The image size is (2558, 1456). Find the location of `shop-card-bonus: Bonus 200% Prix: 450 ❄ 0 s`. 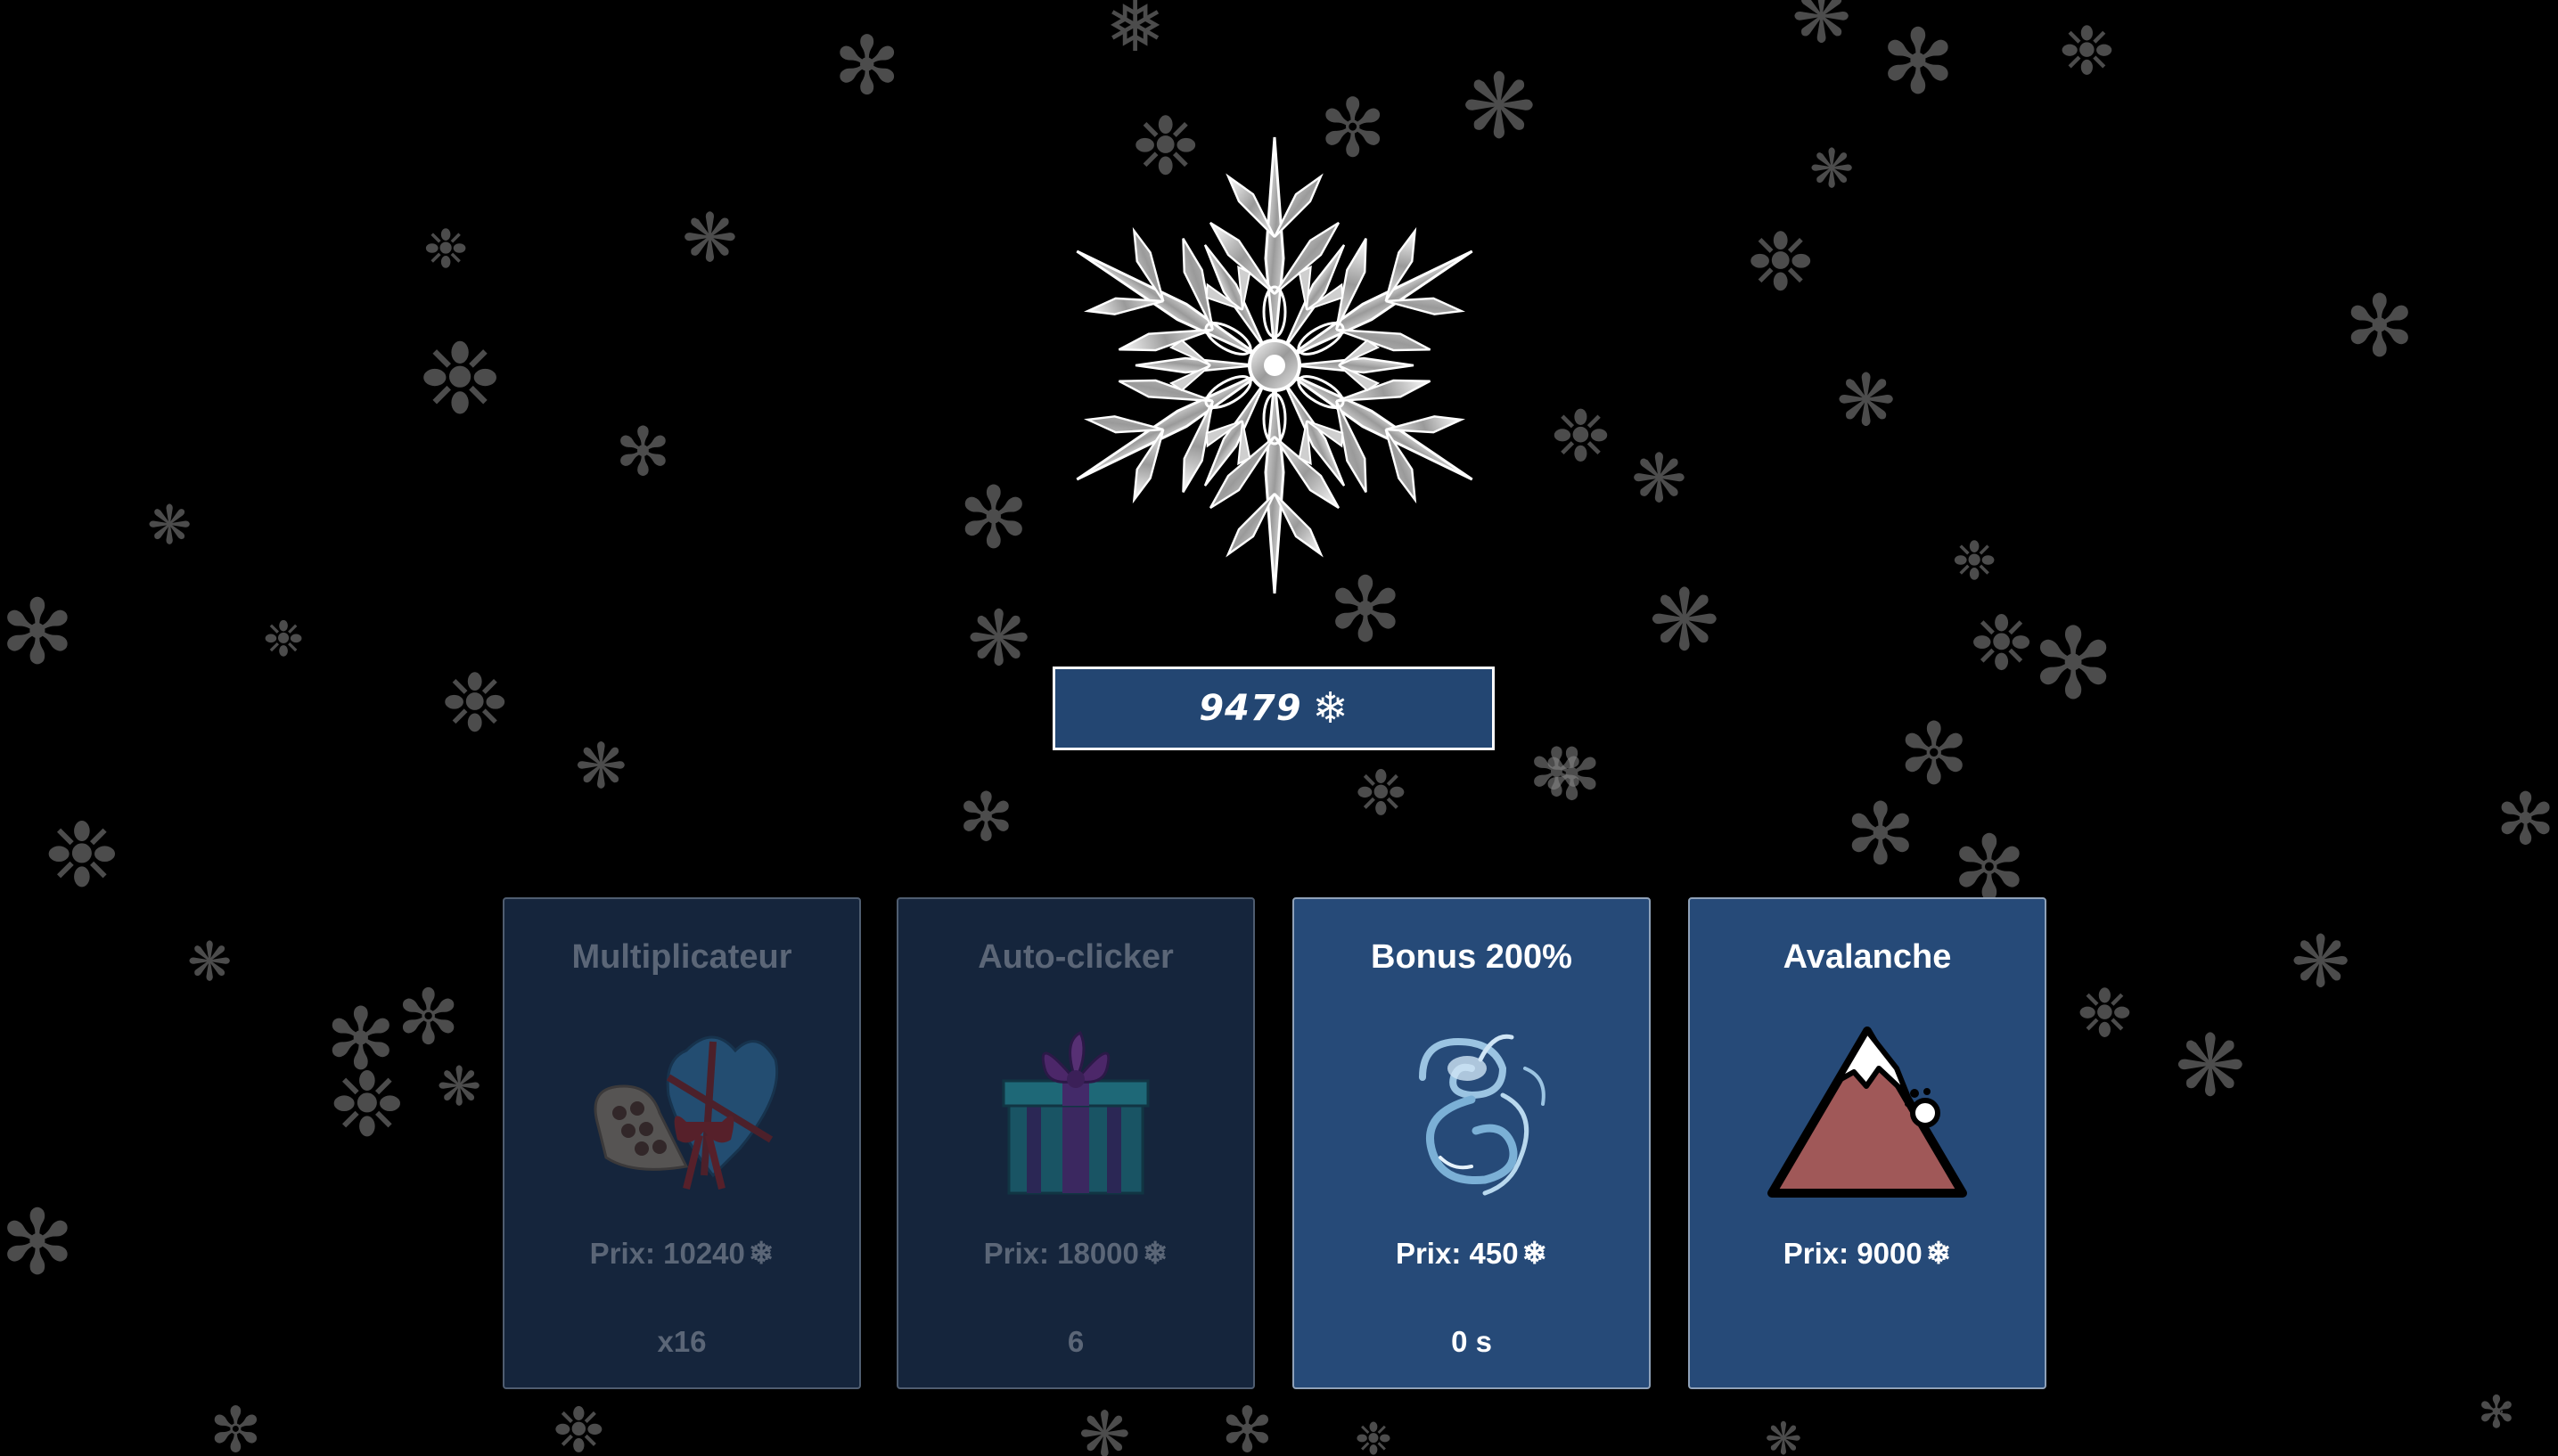

shop-card-bonus: Bonus 200% Prix: 450 ❄ 0 s is located at coordinates (1471, 1143).